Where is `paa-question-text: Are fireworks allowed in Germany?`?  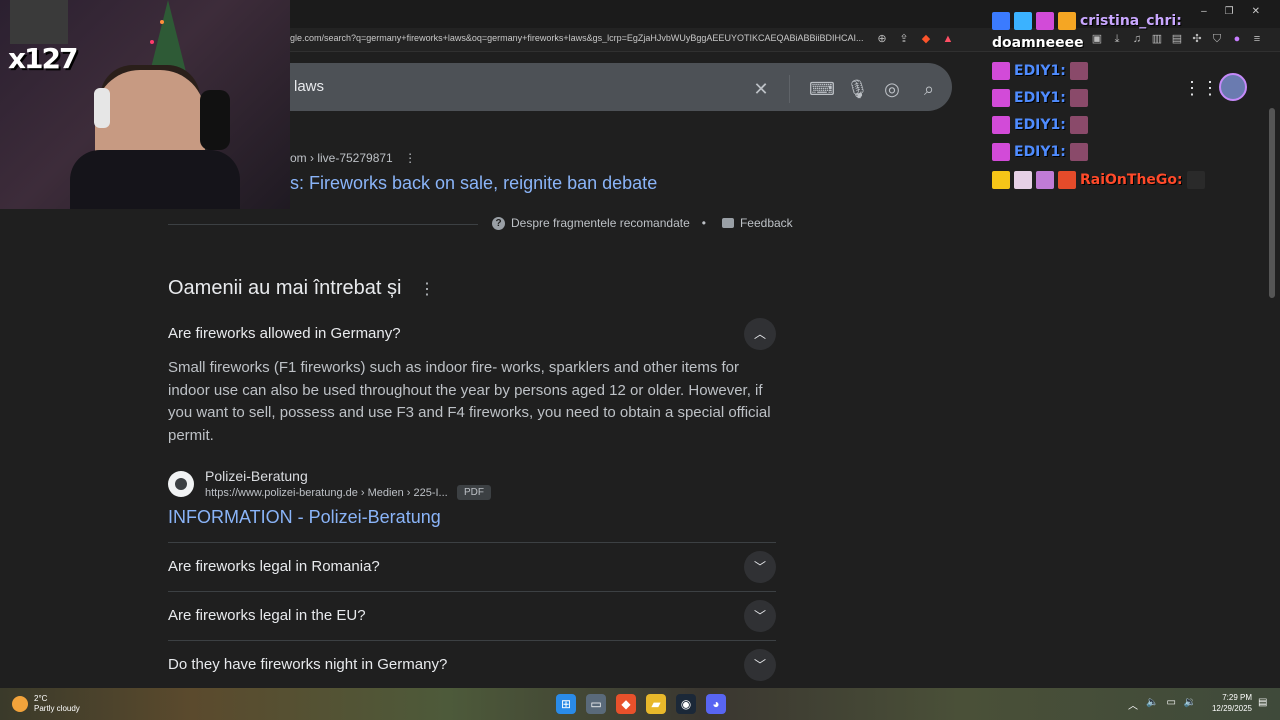 paa-question-text: Are fireworks allowed in Germany? is located at coordinates (284, 333).